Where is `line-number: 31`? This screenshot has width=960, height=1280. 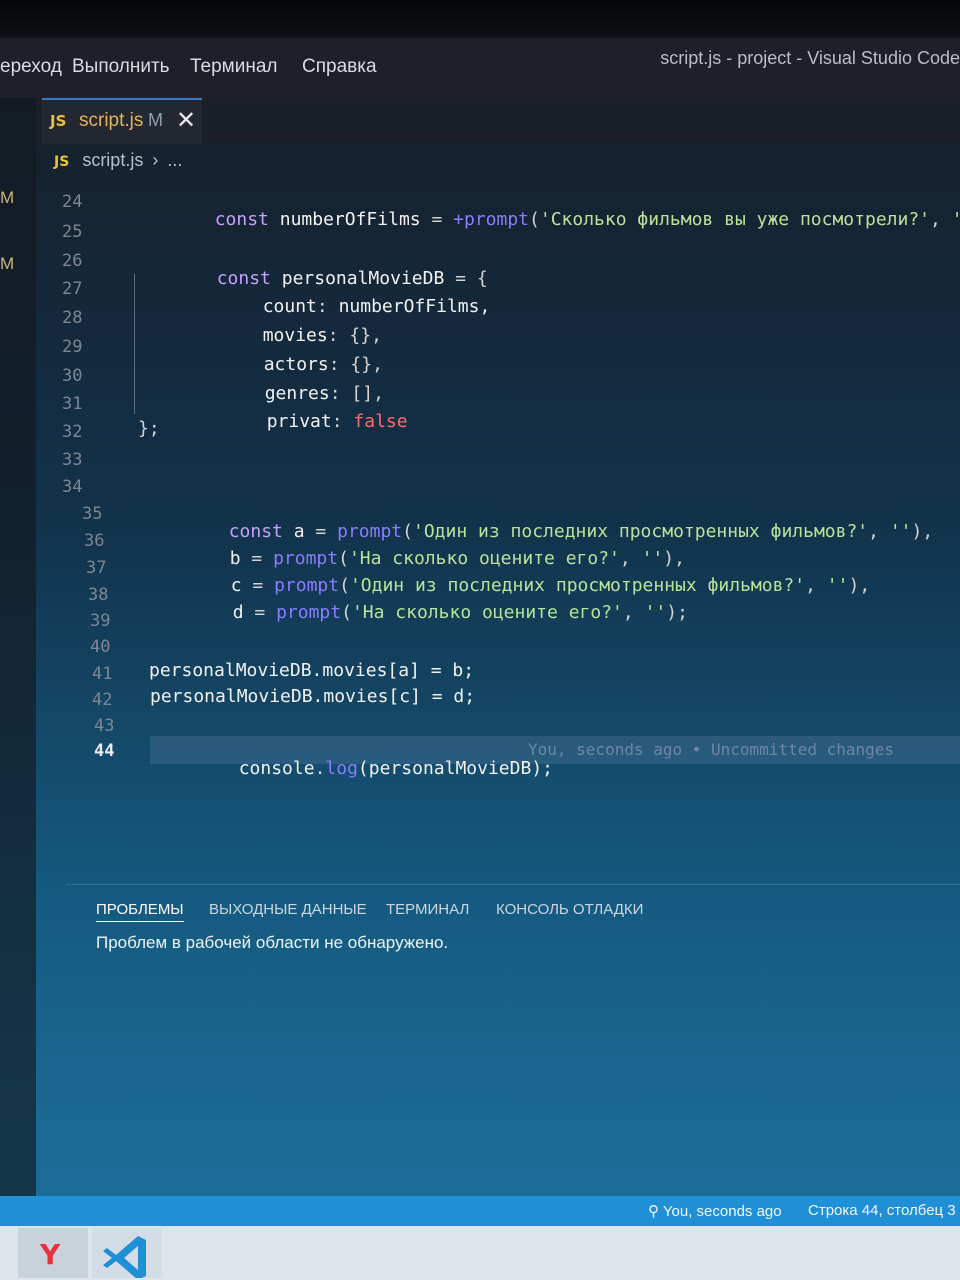 line-number: 31 is located at coordinates (72, 404).